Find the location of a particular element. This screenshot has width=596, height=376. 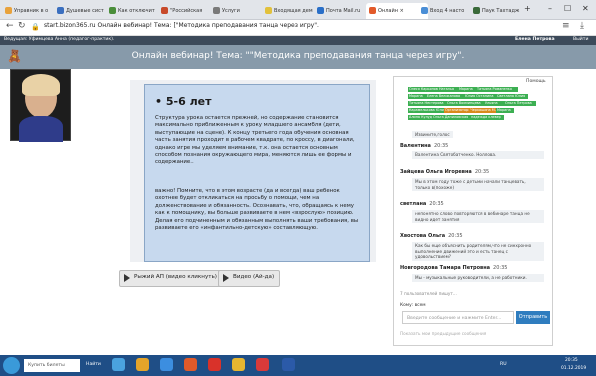

back-arrow-icon: ← is located at coordinates (10, 26).